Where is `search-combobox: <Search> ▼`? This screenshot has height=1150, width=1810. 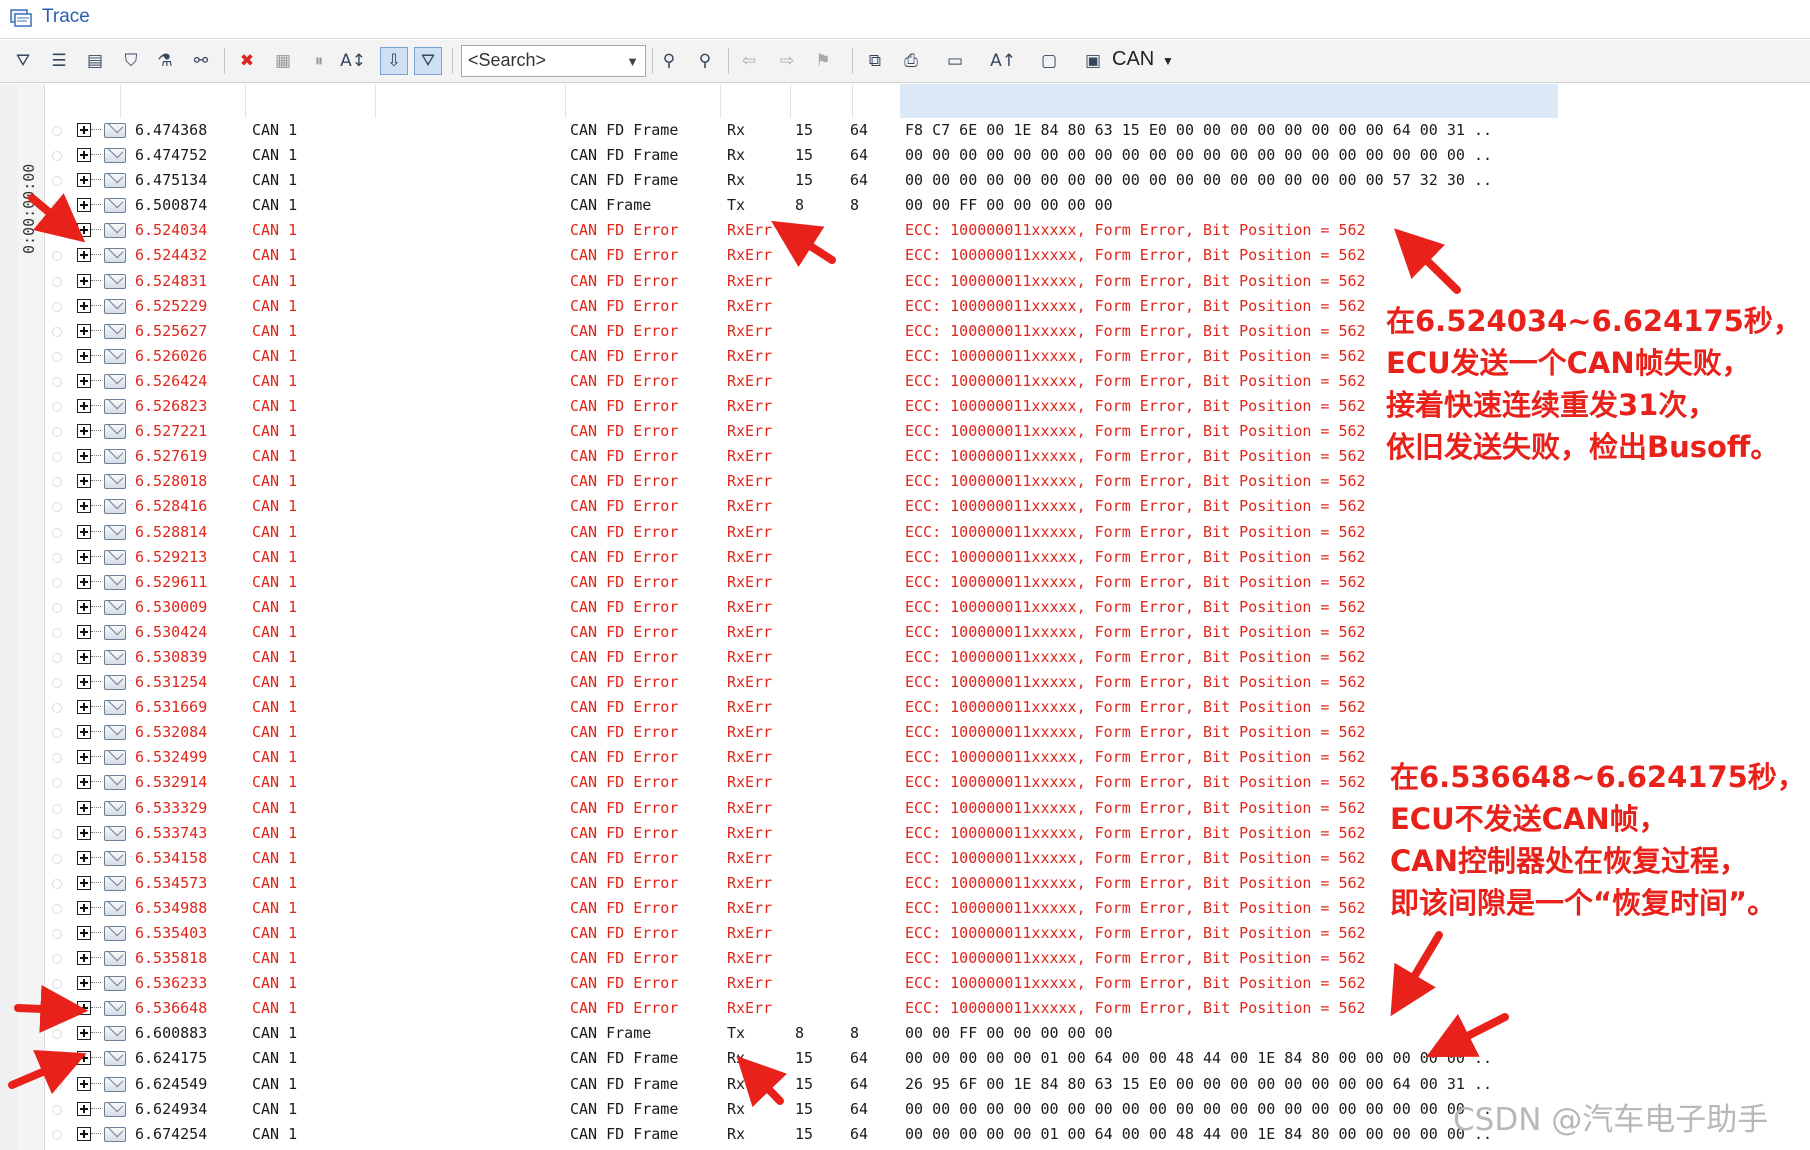
search-combobox: <Search> ▼ is located at coordinates (553, 61).